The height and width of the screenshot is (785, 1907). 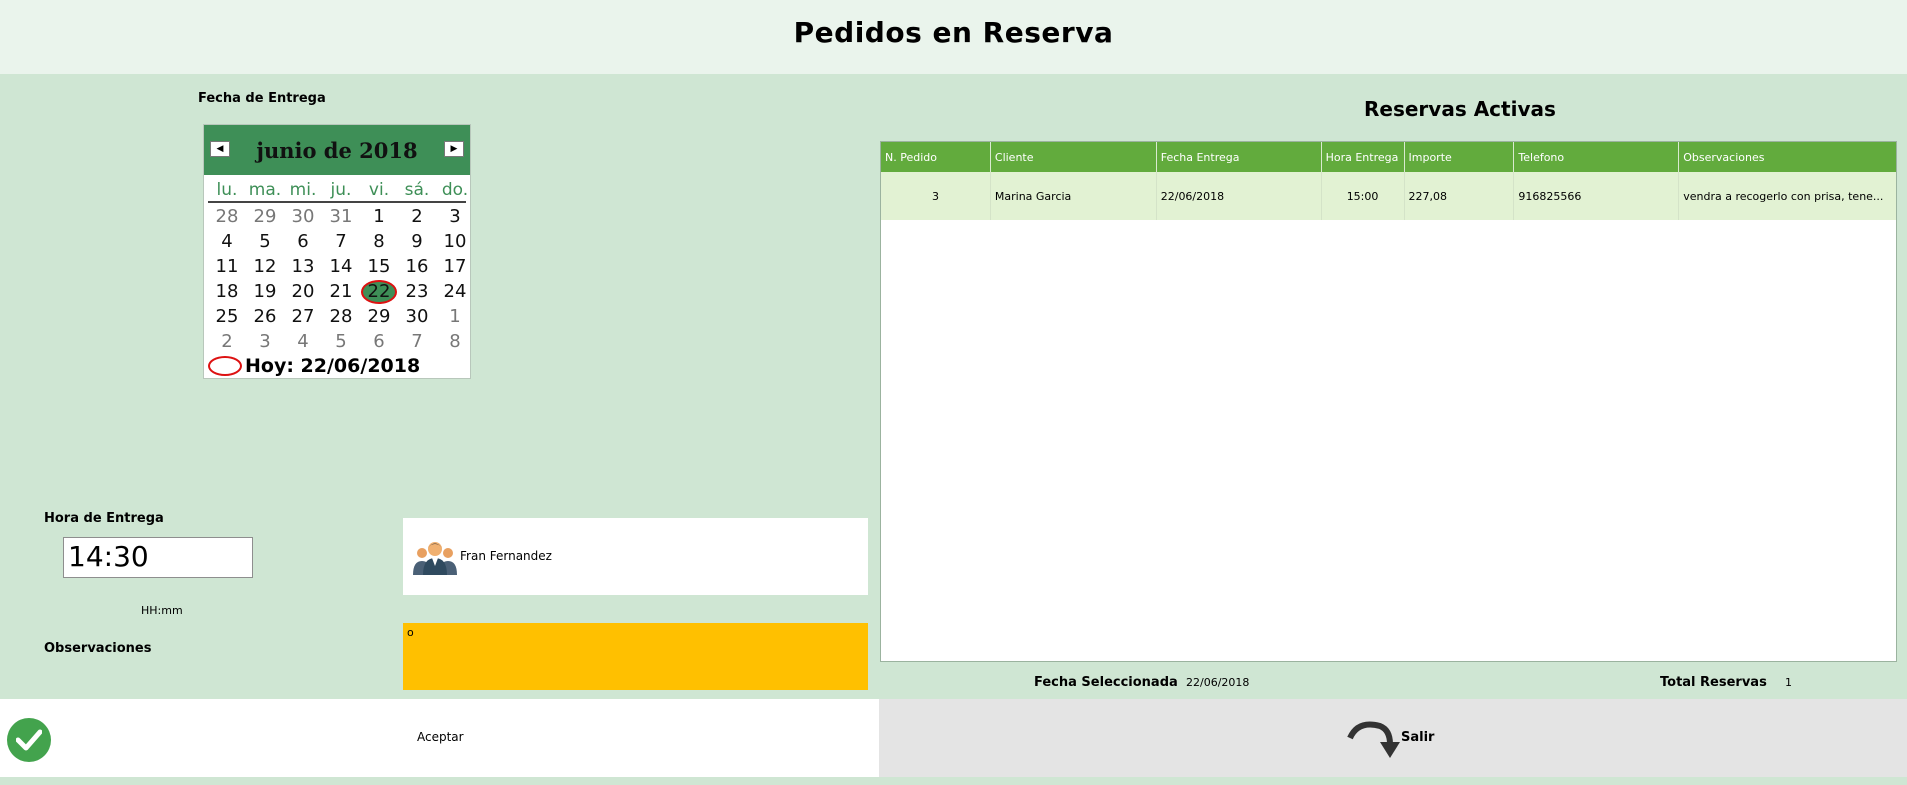 I want to click on observations-label: Observaciones, so click(x=98, y=648).